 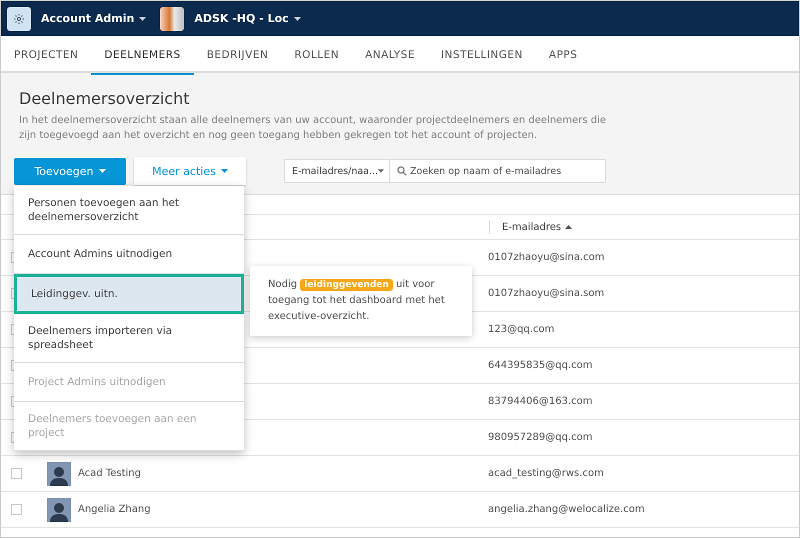 What do you see at coordinates (546, 257) in the screenshot?
I see `email-cell: 0107zhaoyu@sina.com` at bounding box center [546, 257].